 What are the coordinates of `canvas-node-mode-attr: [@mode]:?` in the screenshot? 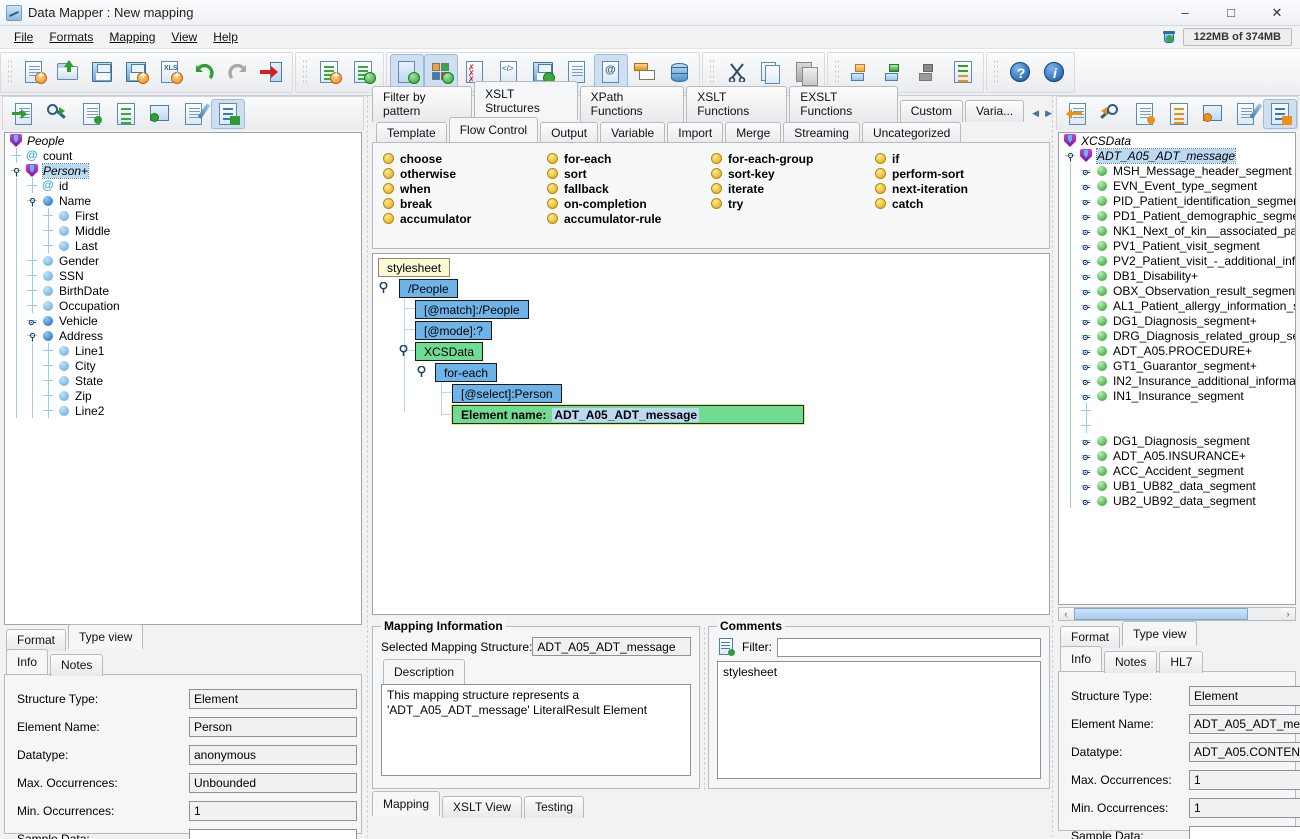 It's located at (453, 330).